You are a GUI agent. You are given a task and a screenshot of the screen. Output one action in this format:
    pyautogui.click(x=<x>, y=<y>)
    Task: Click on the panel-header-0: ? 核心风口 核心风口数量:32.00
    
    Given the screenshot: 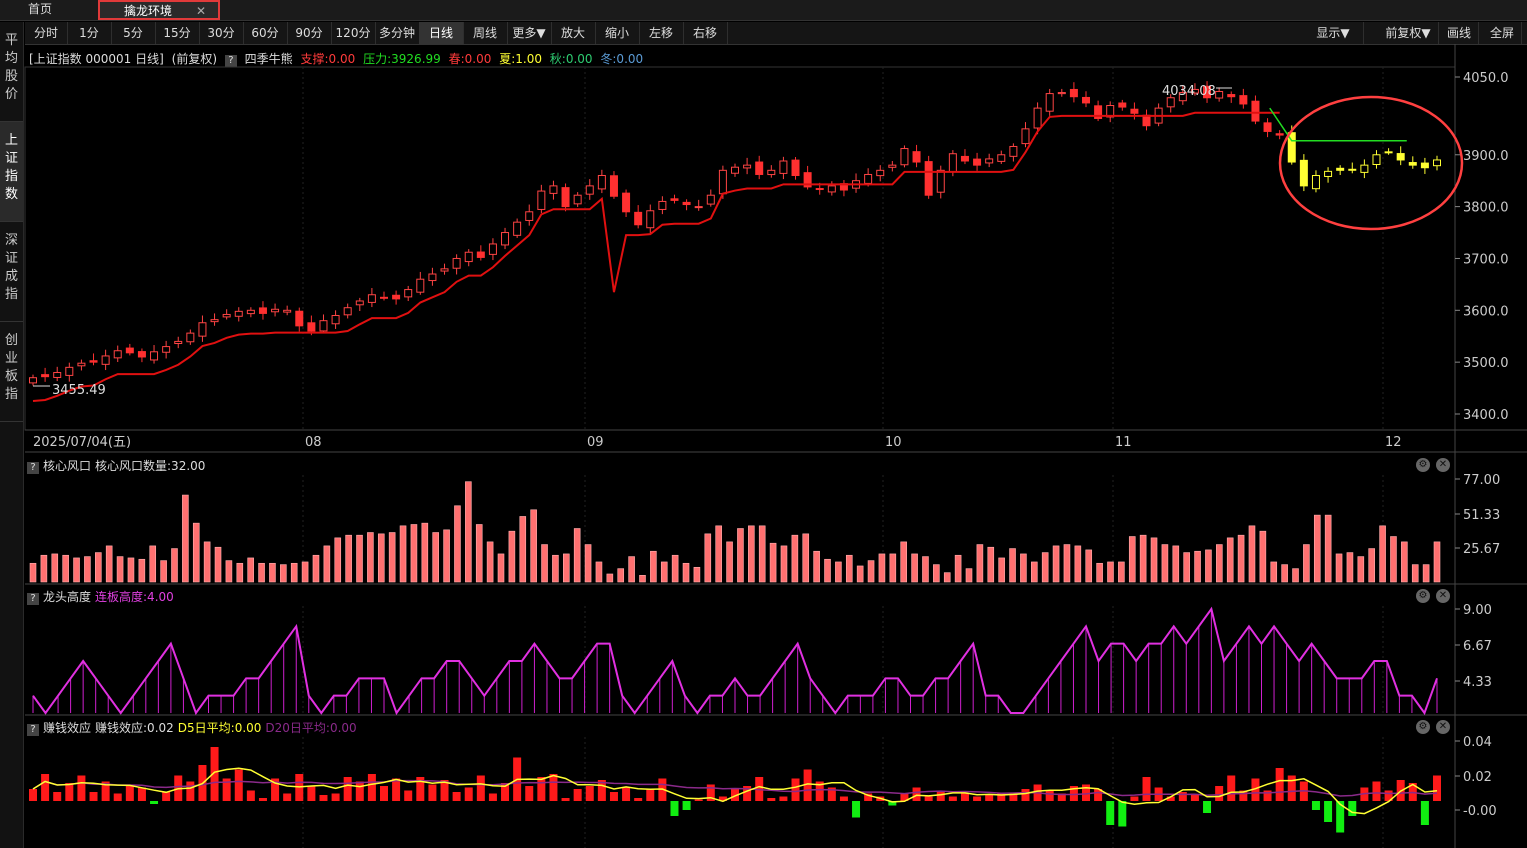 What is the action you would take?
    pyautogui.click(x=118, y=465)
    